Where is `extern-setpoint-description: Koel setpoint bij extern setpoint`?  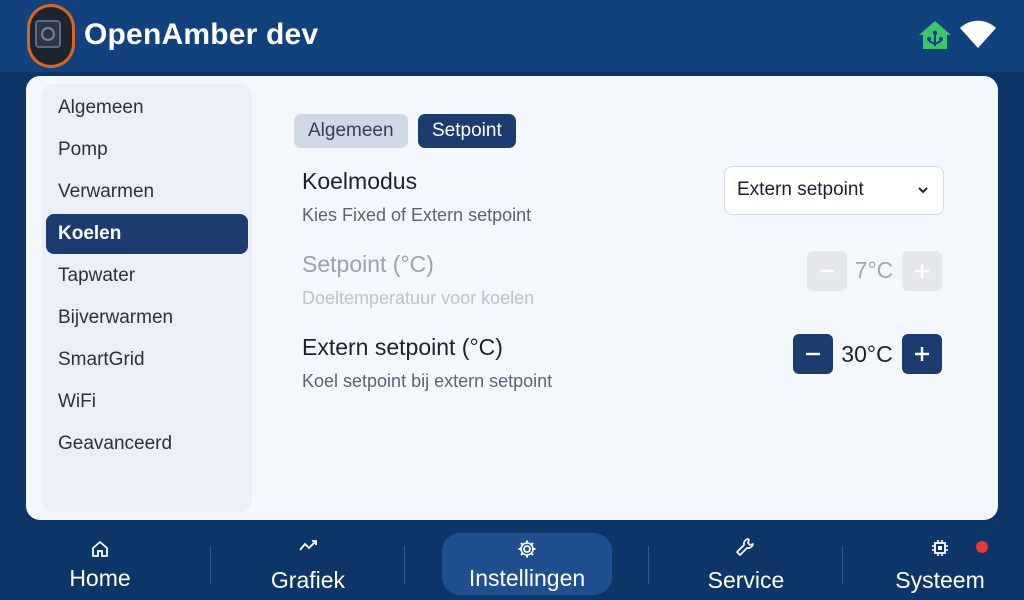 extern-setpoint-description: Koel setpoint bij extern setpoint is located at coordinates (427, 381).